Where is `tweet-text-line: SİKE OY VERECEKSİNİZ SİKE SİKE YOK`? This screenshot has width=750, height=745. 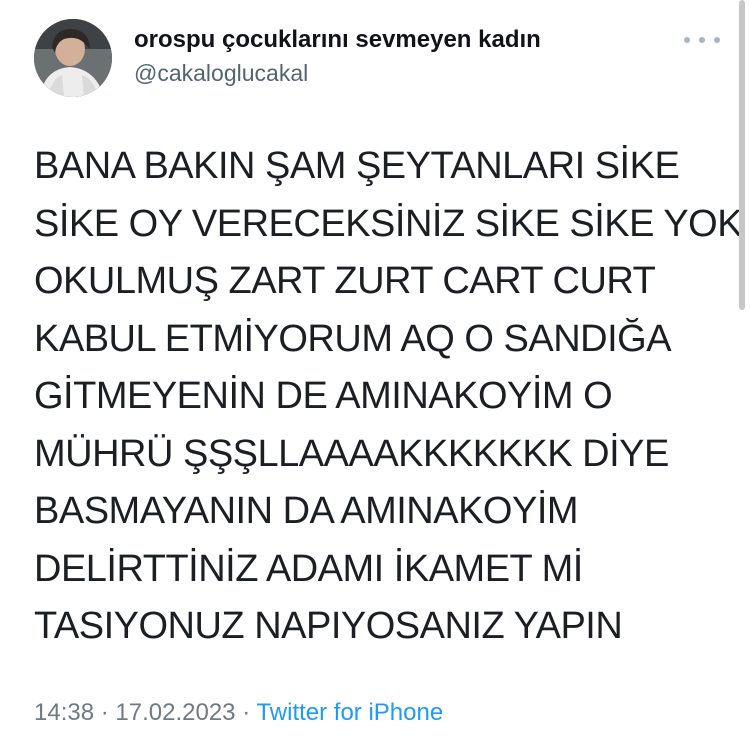 tweet-text-line: SİKE OY VERECEKSİNİZ SİKE SİKE YOK is located at coordinates (388, 223).